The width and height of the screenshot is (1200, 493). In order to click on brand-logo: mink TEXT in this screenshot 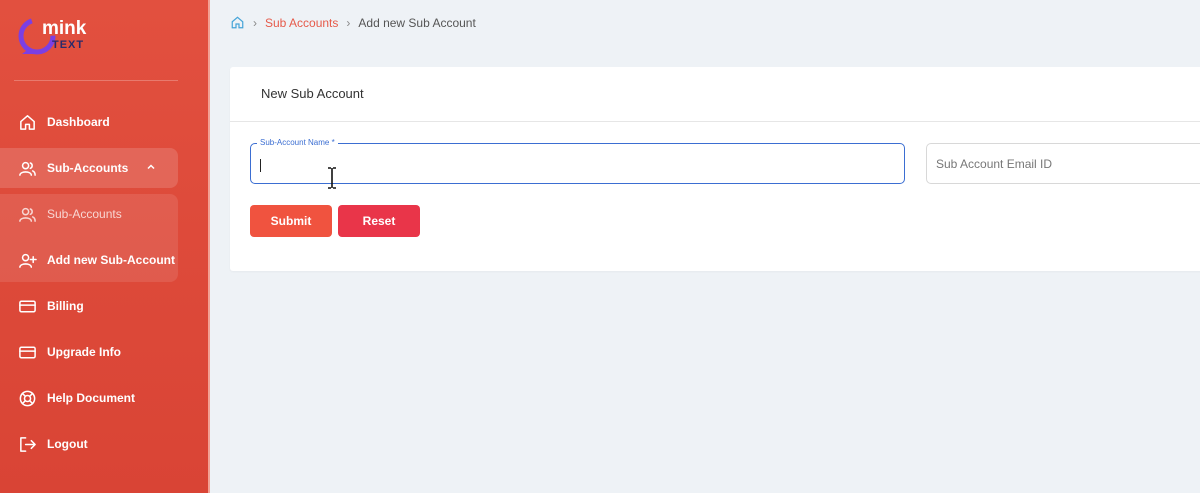, I will do `click(69, 35)`.